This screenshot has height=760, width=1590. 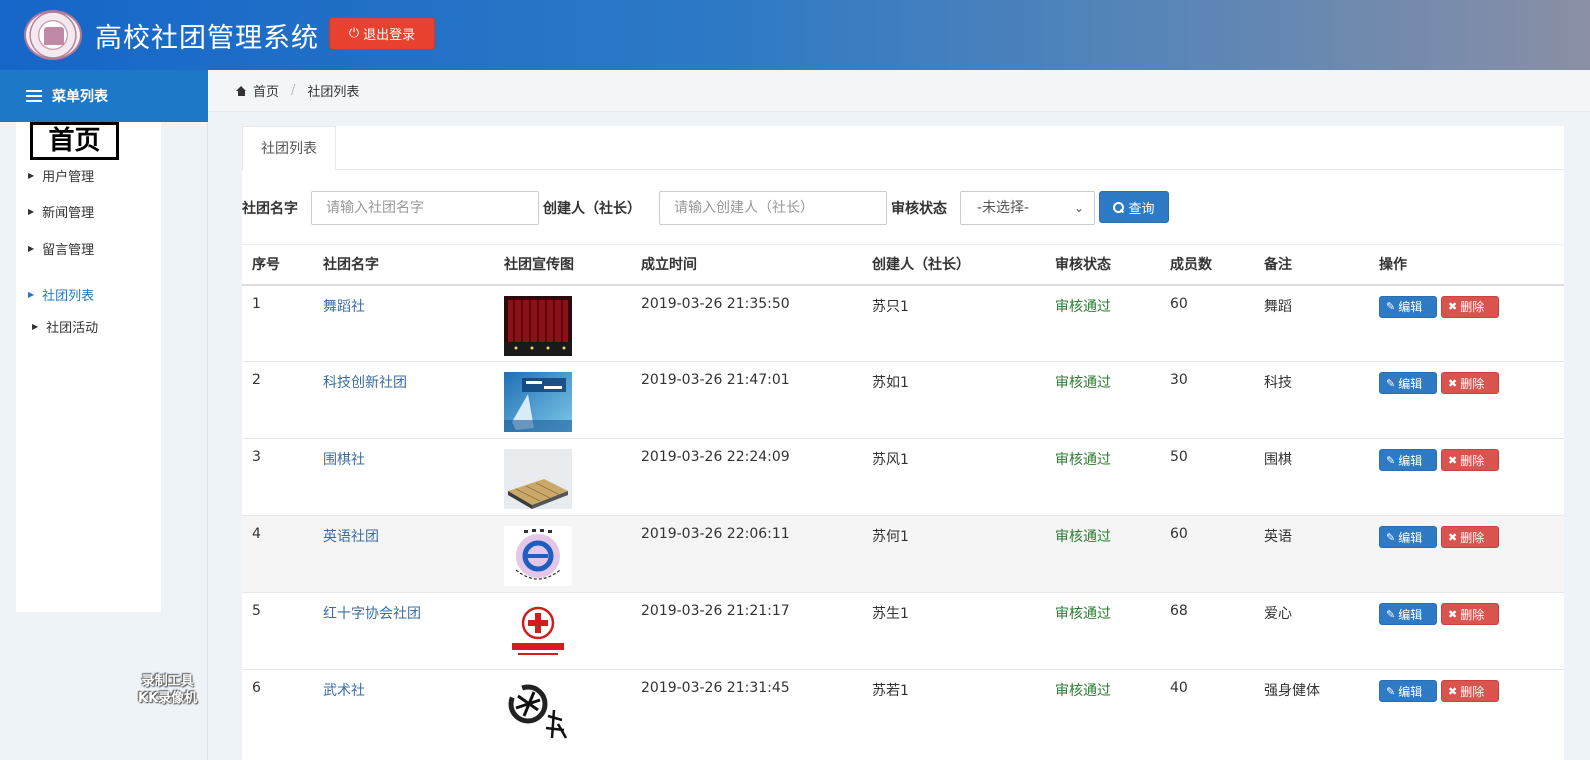 What do you see at coordinates (289, 148) in the screenshot?
I see `tab-club-list: 社团列表` at bounding box center [289, 148].